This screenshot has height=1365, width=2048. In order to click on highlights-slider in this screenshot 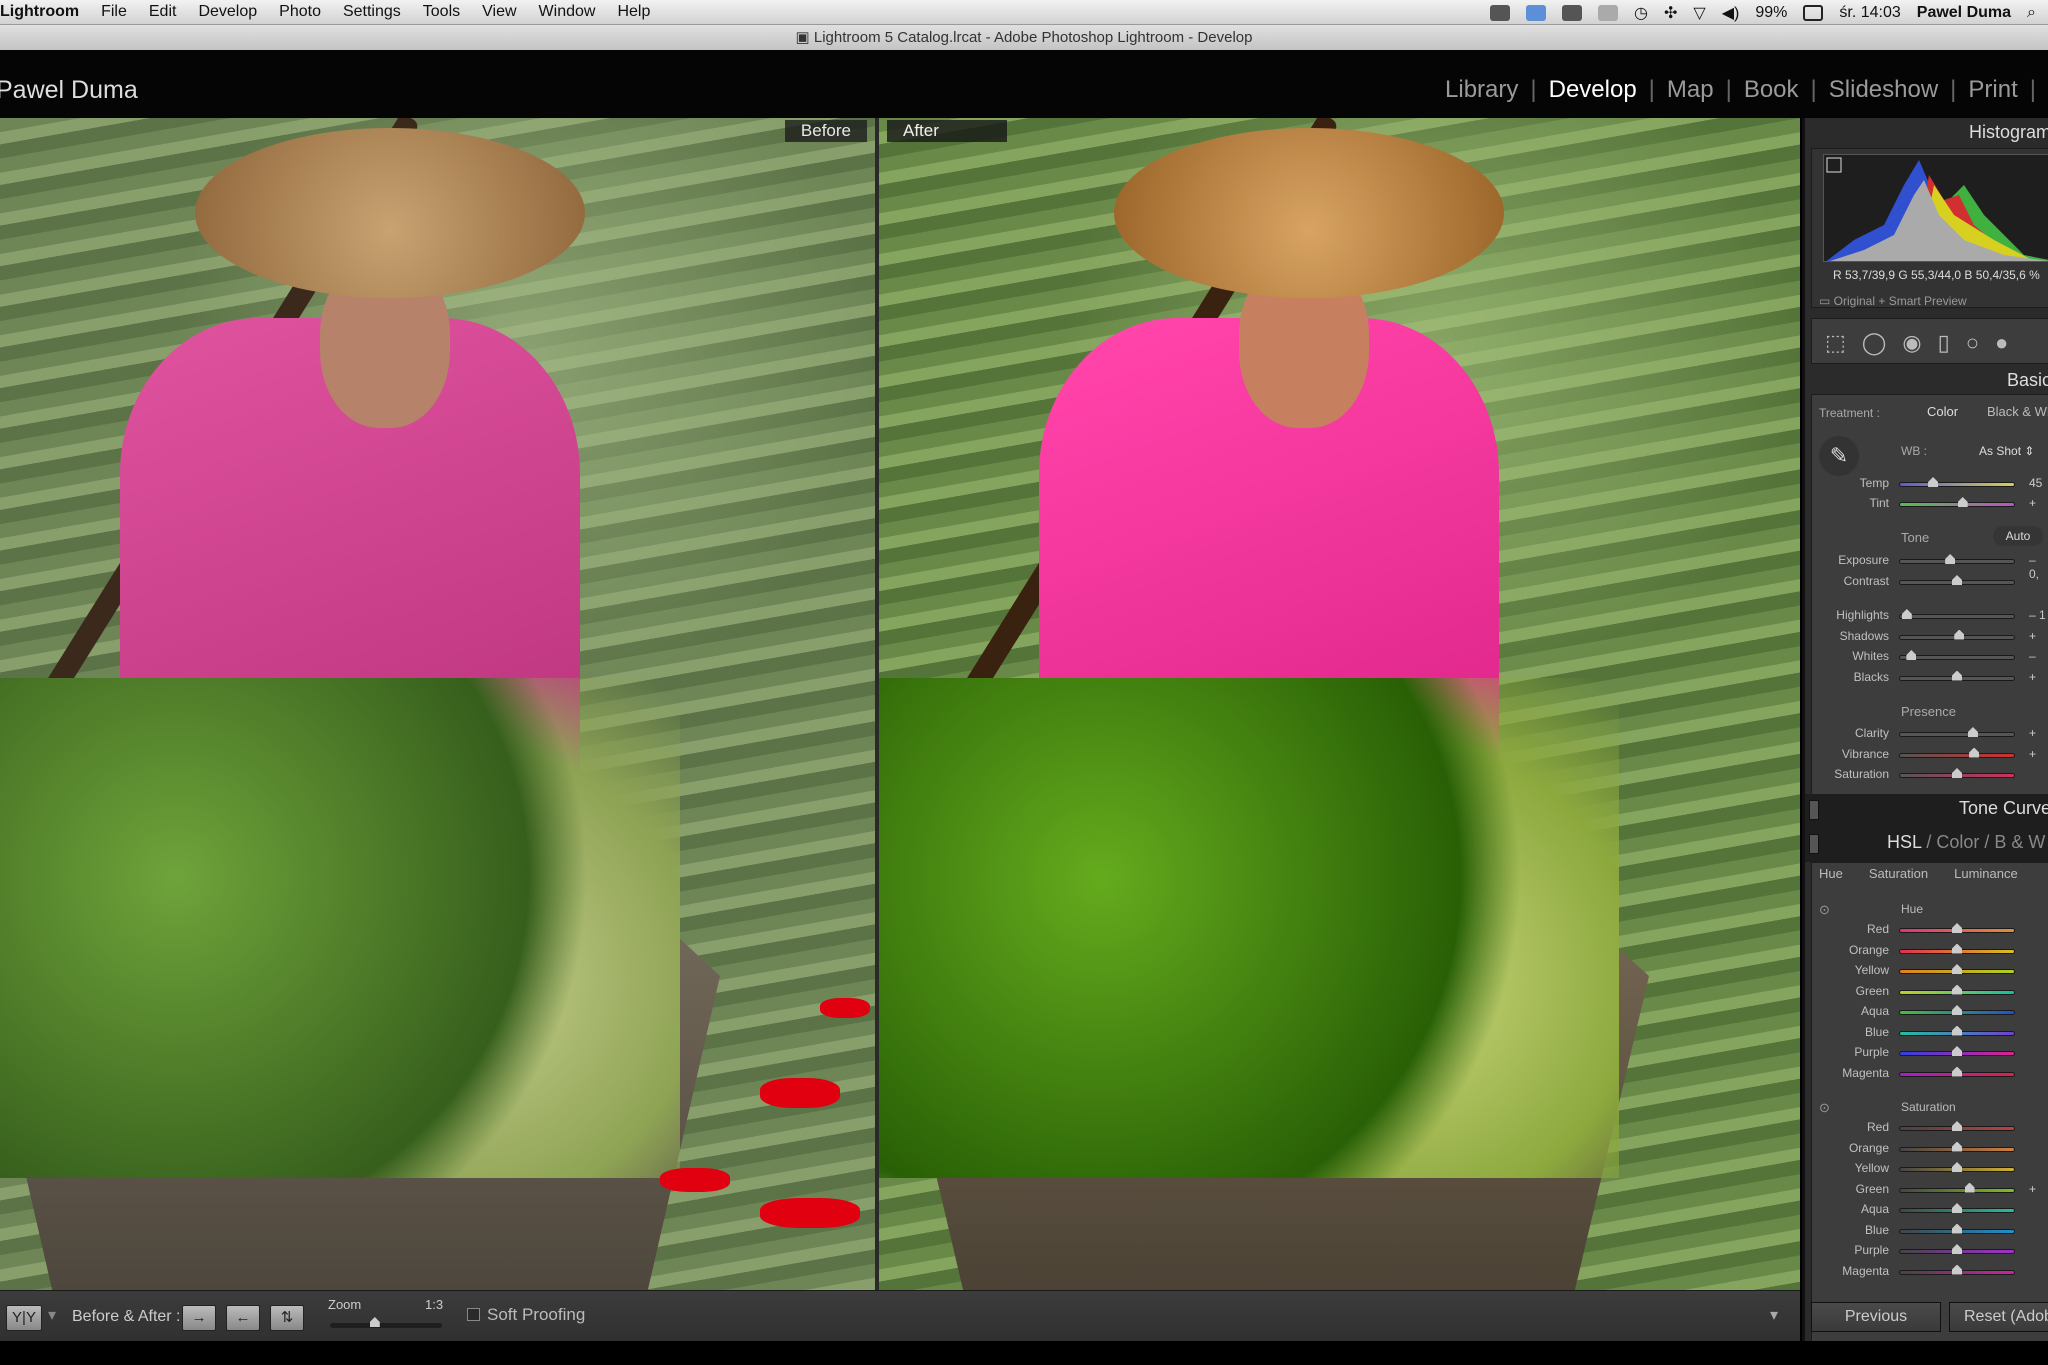, I will do `click(1957, 614)`.